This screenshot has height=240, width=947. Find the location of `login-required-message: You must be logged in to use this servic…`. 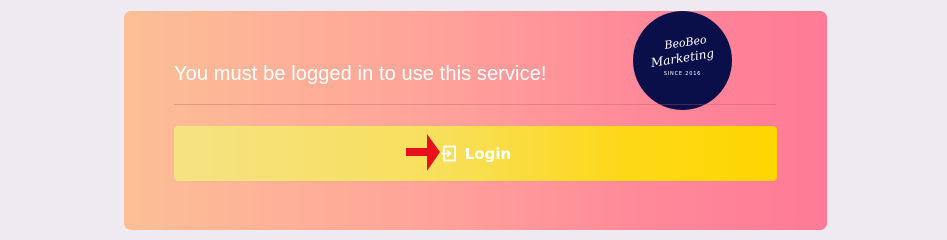

login-required-message: You must be logged in to use this servic… is located at coordinates (360, 74).